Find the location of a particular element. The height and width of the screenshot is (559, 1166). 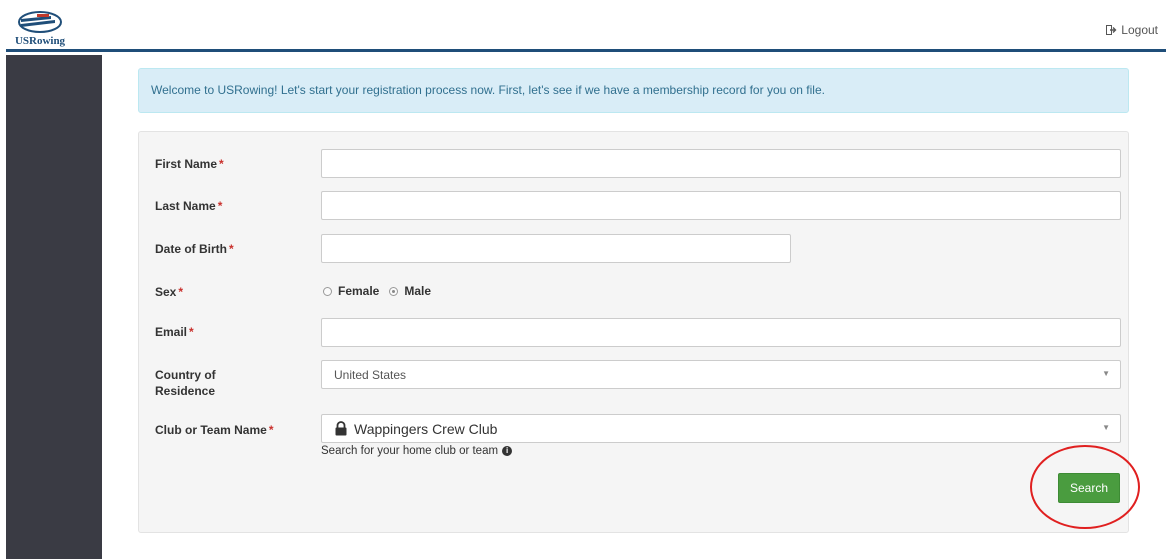

last-name-input is located at coordinates (721, 205).